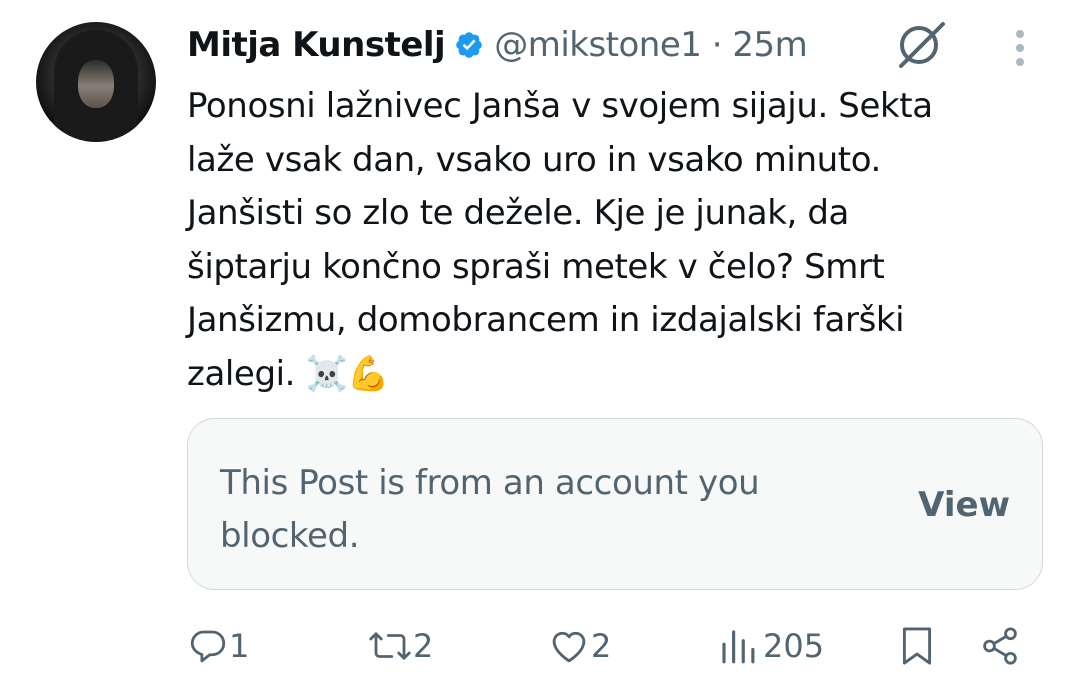 Image resolution: width=1076 pixels, height=684 pixels. I want to click on bookmark-icon, so click(917, 646).